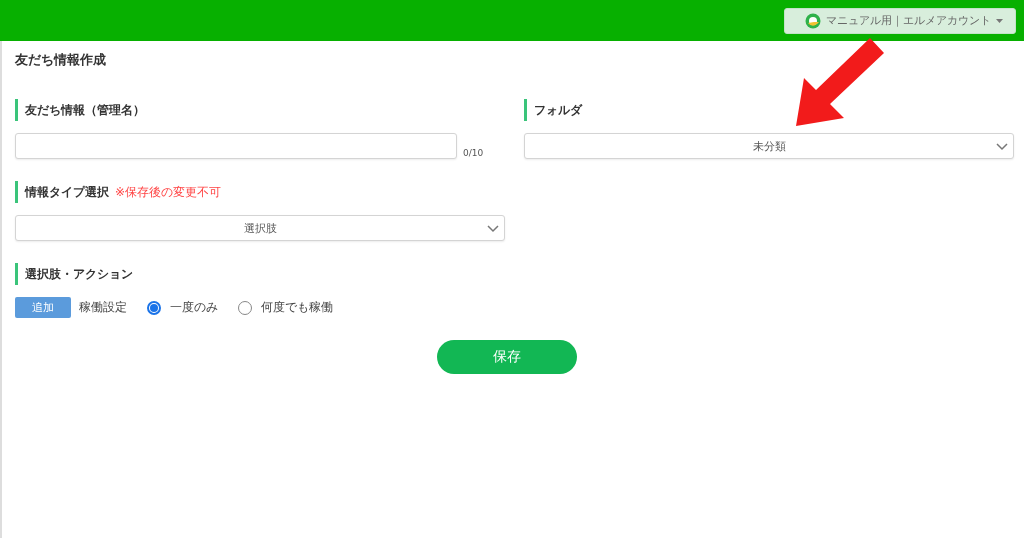  Describe the element at coordinates (999, 20) in the screenshot. I see `caret-icon` at that location.